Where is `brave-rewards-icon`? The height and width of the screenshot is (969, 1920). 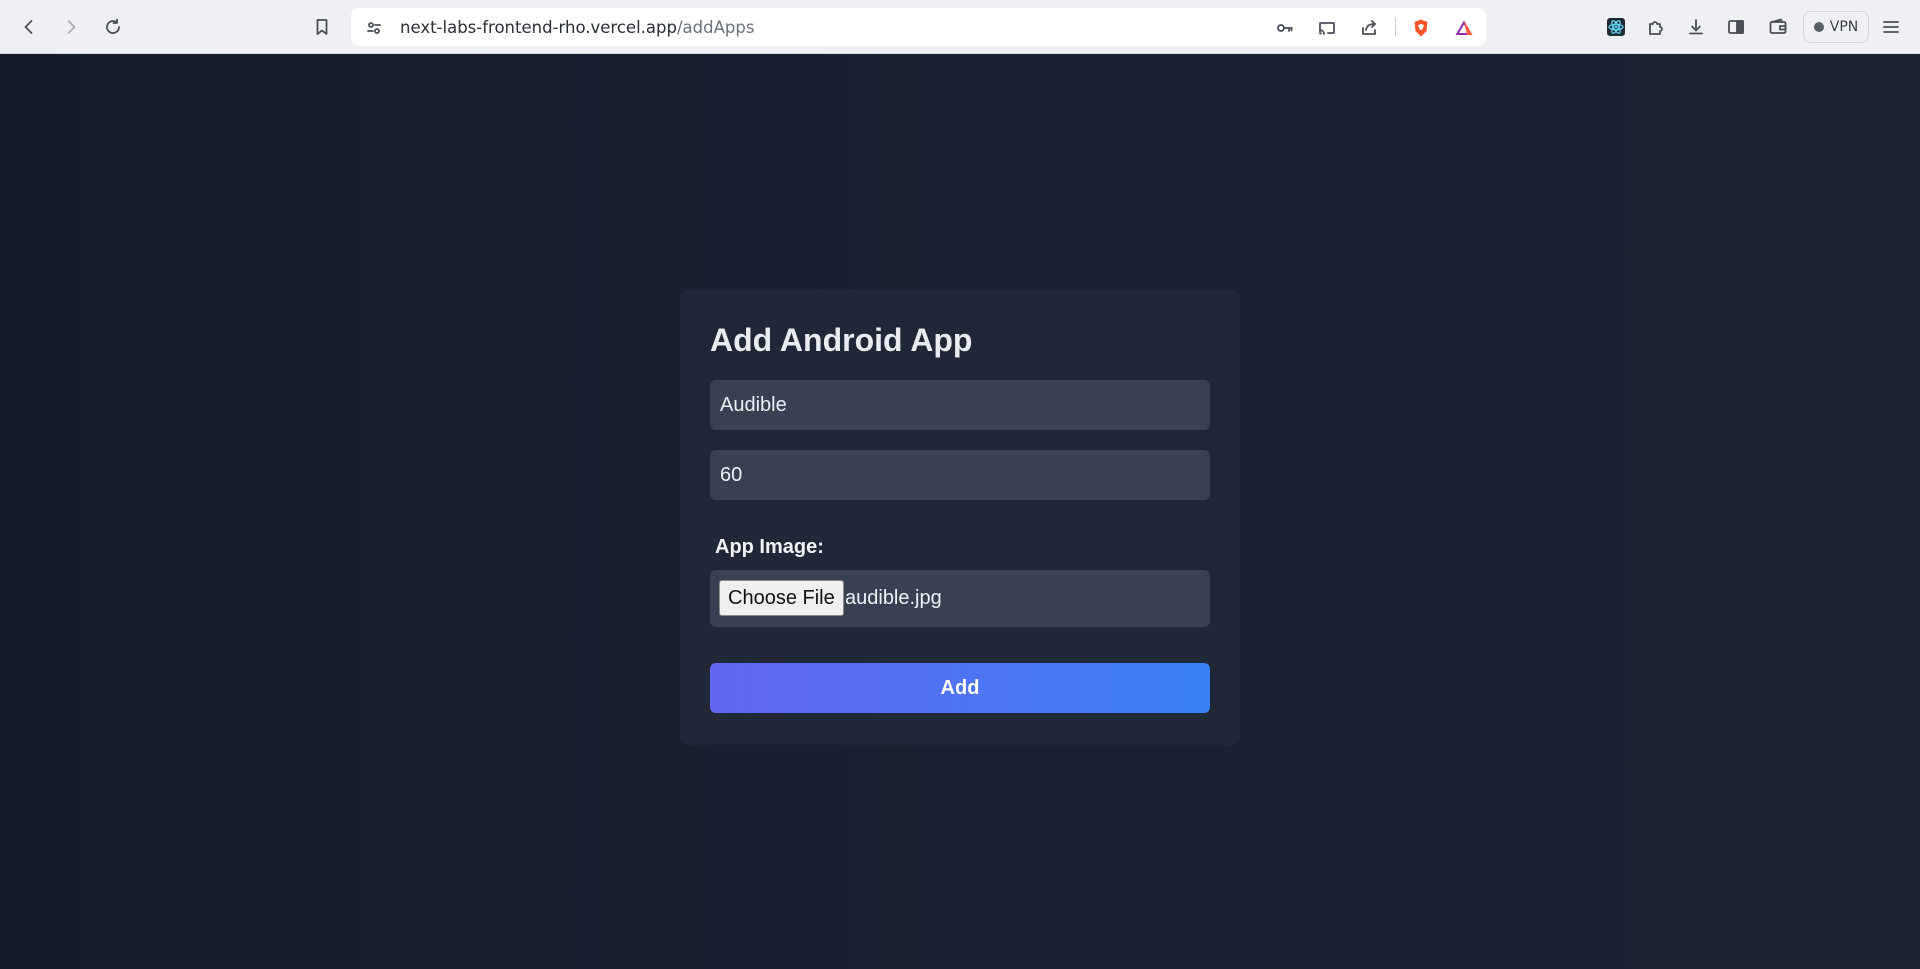
brave-rewards-icon is located at coordinates (1464, 28).